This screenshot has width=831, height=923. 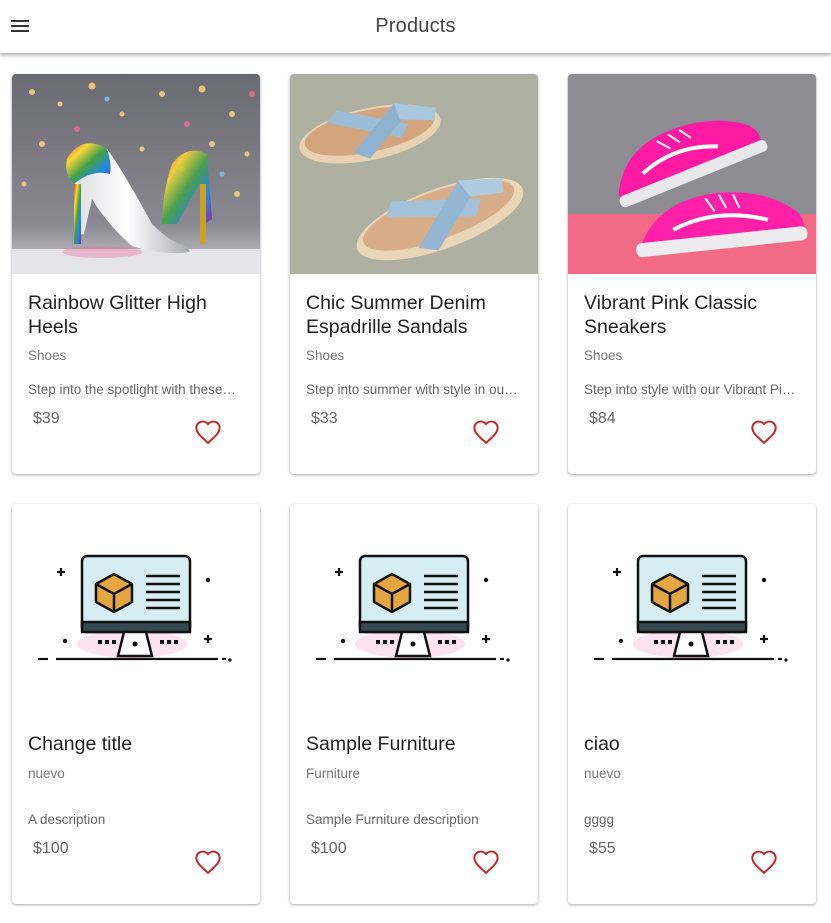 What do you see at coordinates (693, 744) in the screenshot?
I see `product-title: ciao` at bounding box center [693, 744].